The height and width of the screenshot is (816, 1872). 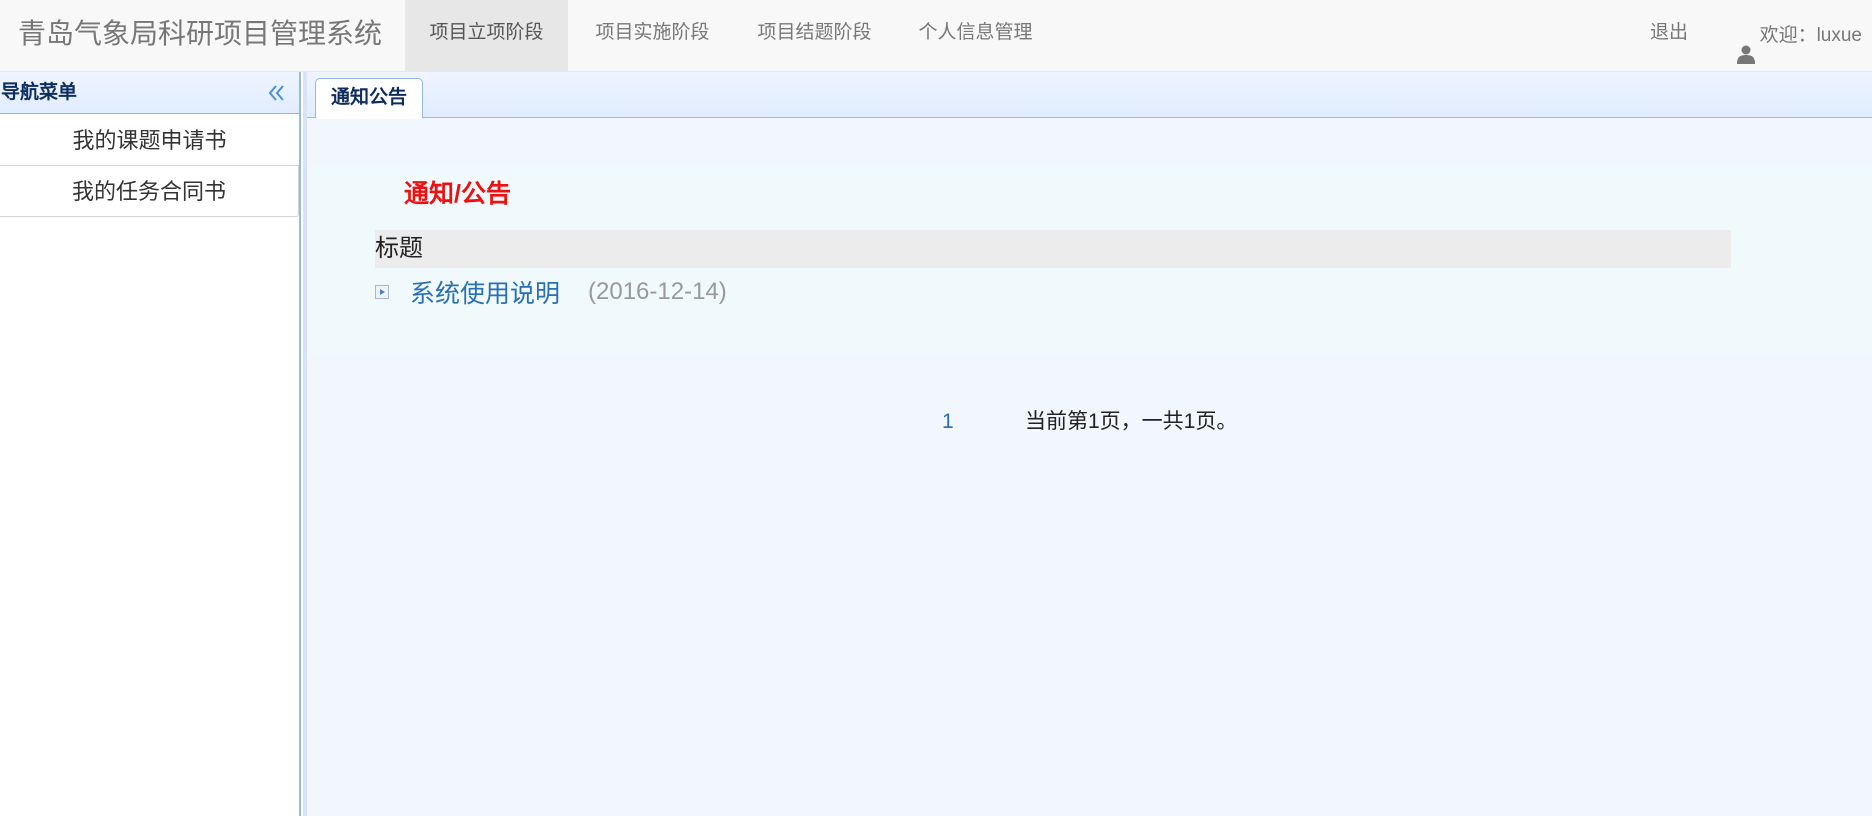 I want to click on page-link-1: 1, so click(x=948, y=422).